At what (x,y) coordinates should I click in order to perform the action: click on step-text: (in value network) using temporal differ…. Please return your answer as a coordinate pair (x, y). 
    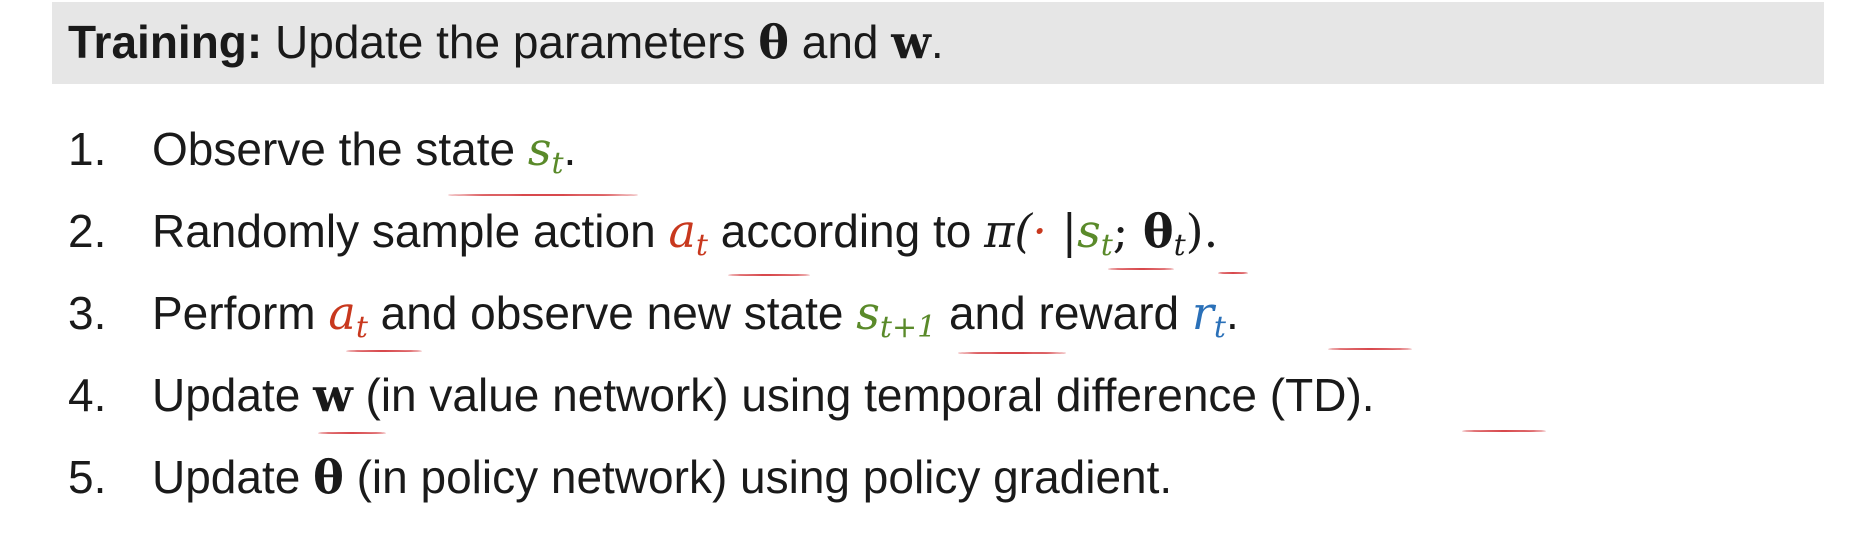
    Looking at the image, I should click on (819, 395).